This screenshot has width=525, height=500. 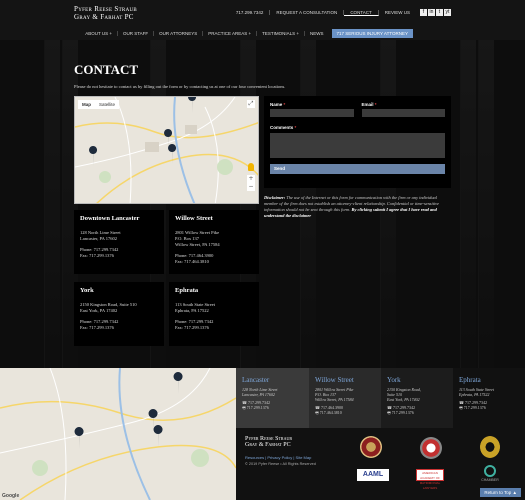 I want to click on locations-map: Map Satellite ⤢ + −, so click(x=166, y=150).